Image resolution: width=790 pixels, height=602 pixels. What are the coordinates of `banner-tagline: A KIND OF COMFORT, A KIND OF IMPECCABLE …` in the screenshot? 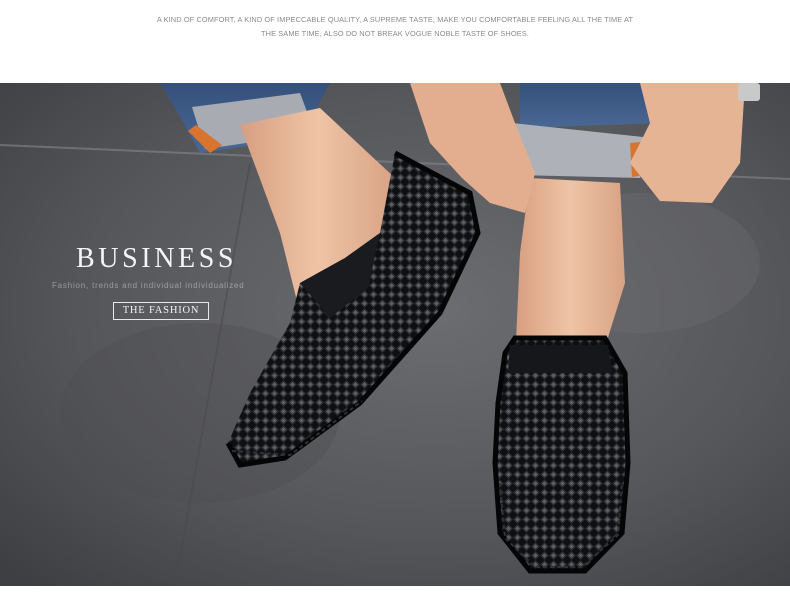 It's located at (395, 26).